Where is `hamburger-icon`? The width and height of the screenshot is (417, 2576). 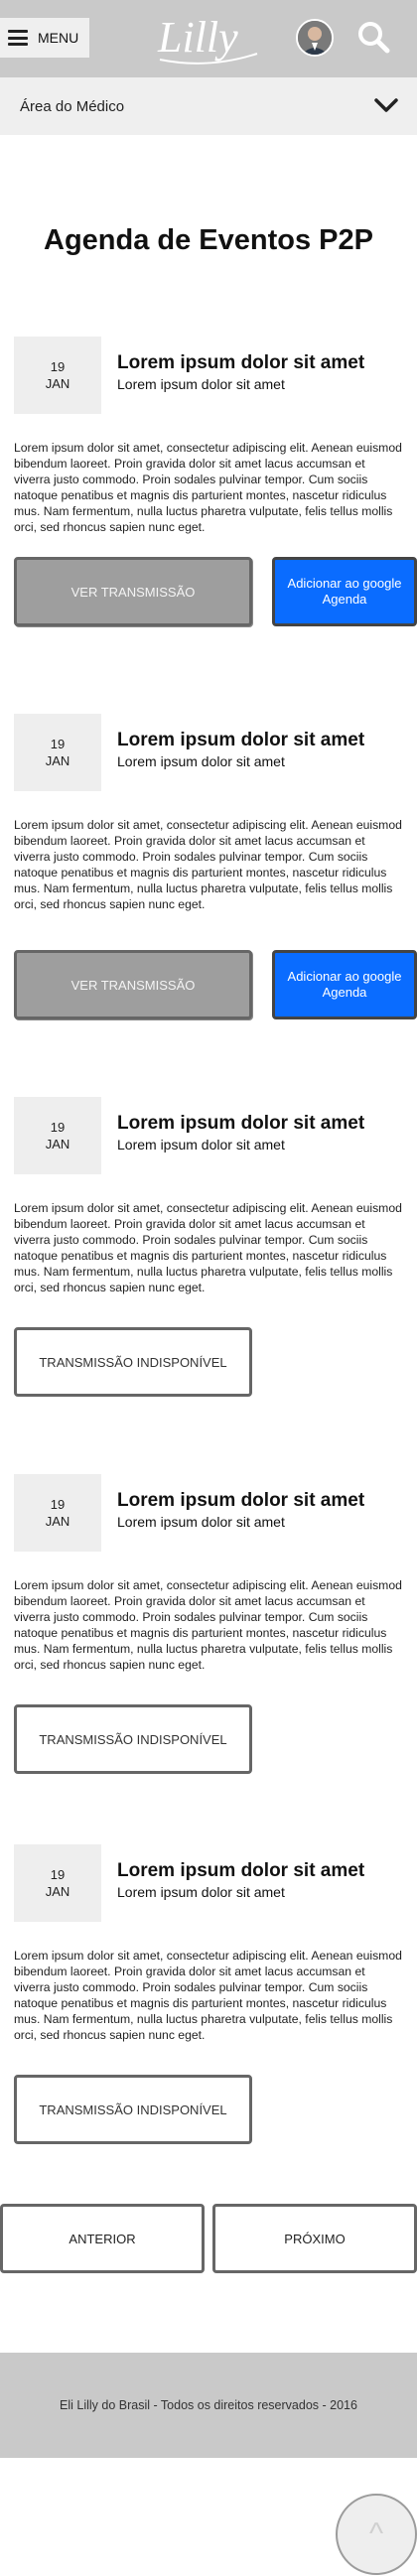 hamburger-icon is located at coordinates (18, 38).